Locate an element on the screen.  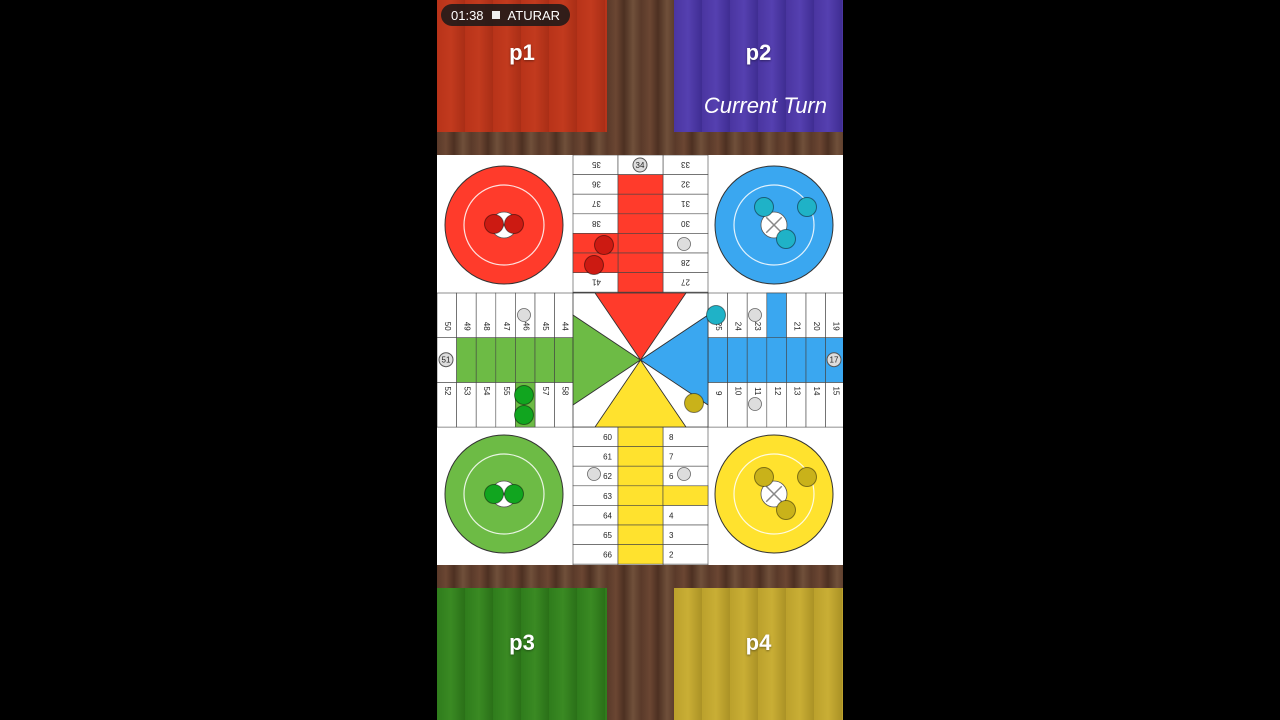
right-top-number: 21 is located at coordinates (796, 326).